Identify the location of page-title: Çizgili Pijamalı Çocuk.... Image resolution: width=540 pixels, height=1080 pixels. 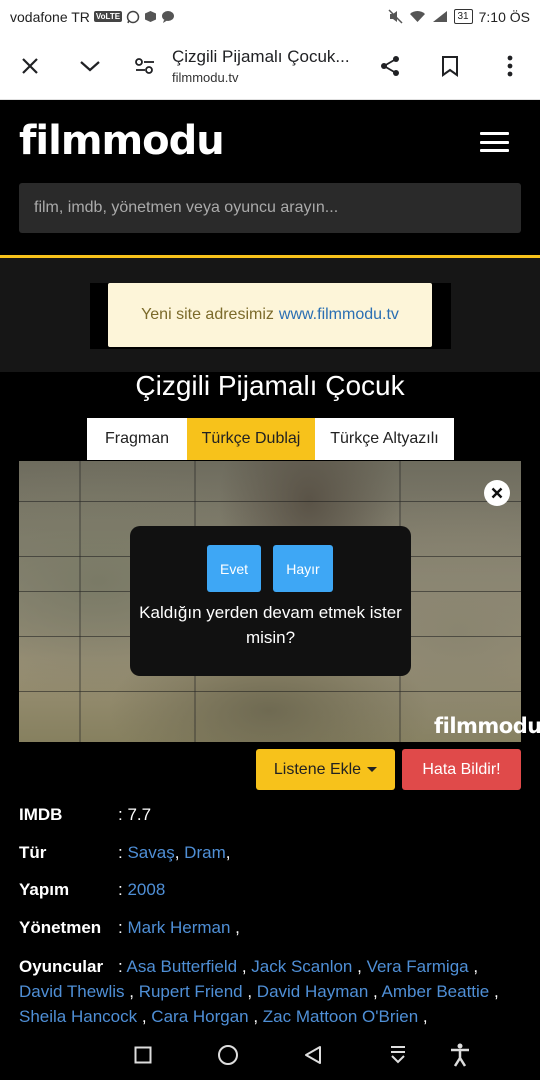
(261, 56).